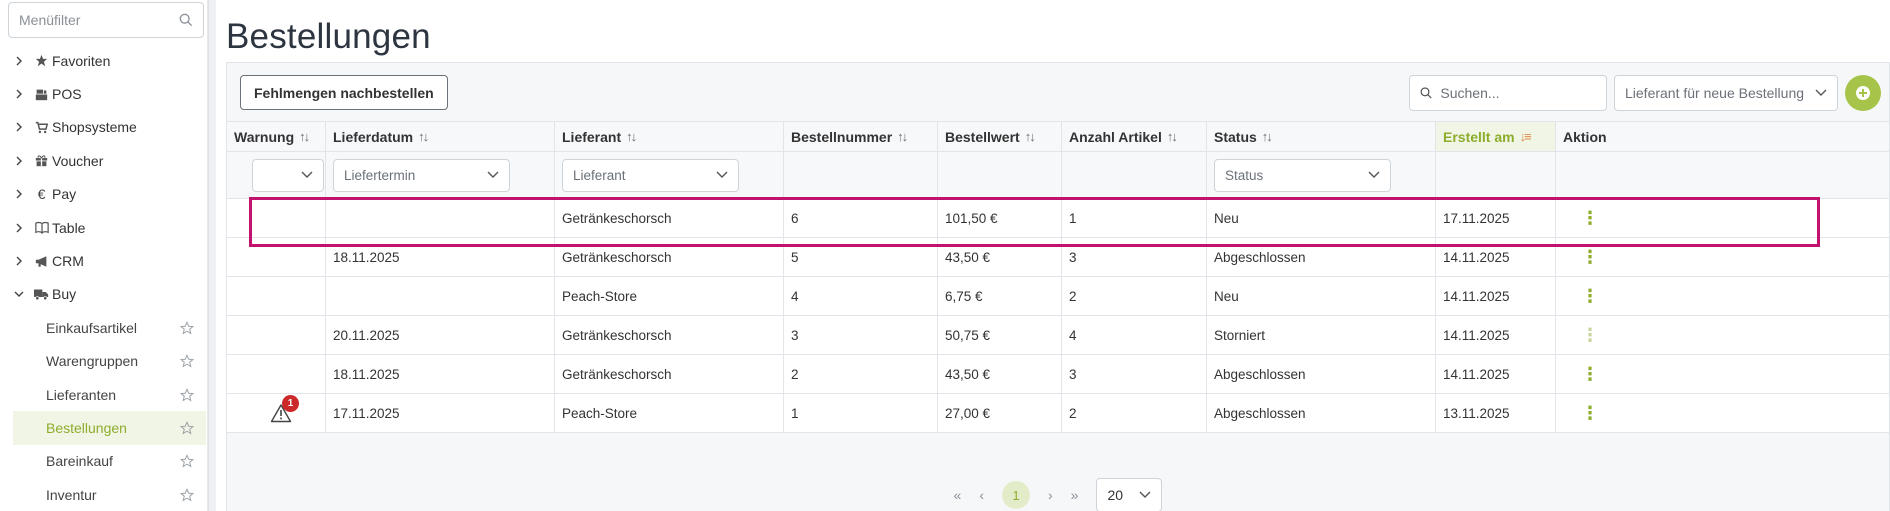 The image size is (1890, 511). I want to click on nav-item-shopsysteme: Shopsysteme, so click(104, 127).